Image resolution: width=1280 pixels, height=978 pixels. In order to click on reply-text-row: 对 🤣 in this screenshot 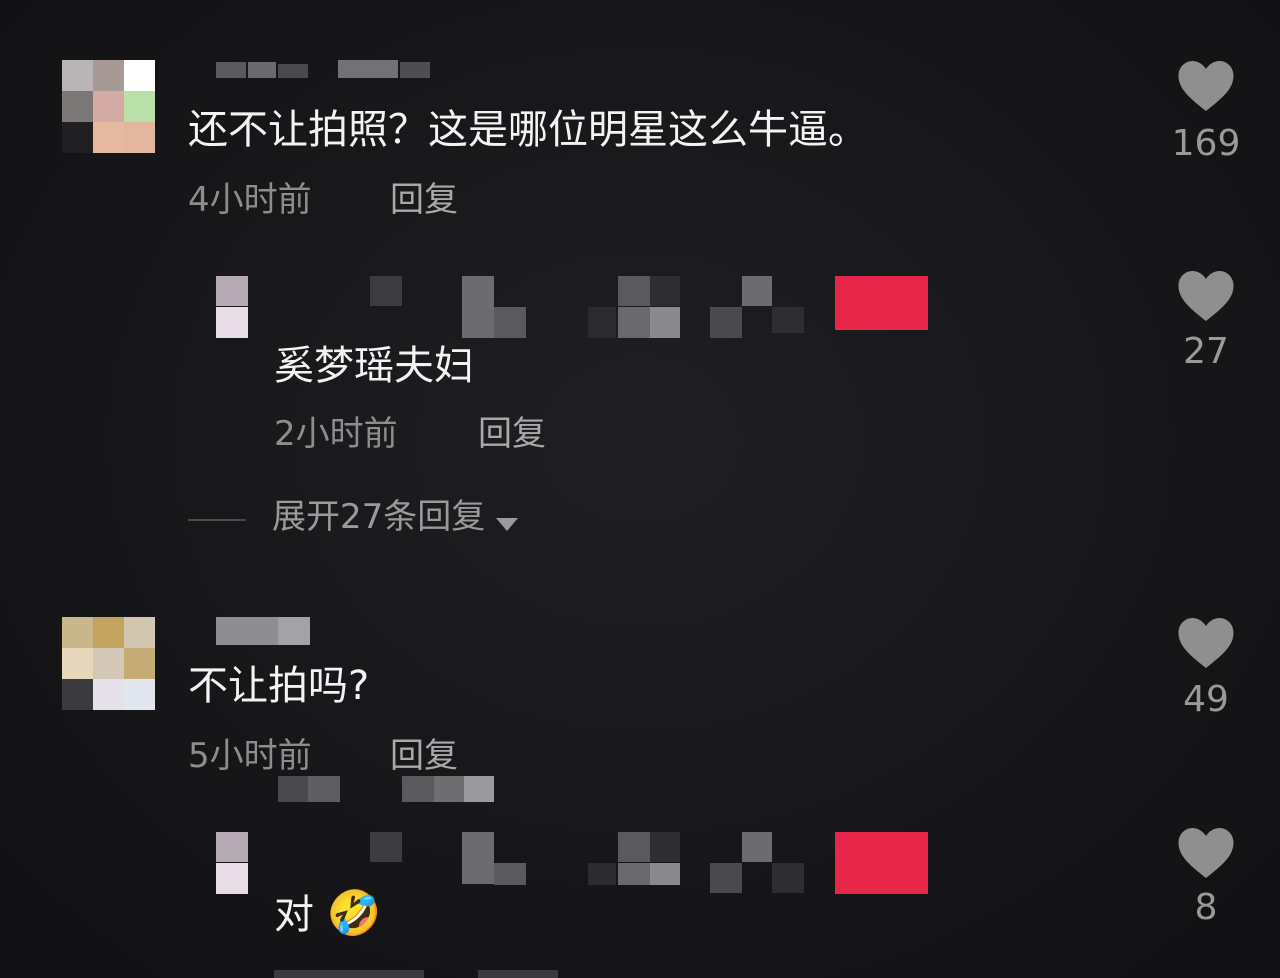, I will do `click(328, 914)`.